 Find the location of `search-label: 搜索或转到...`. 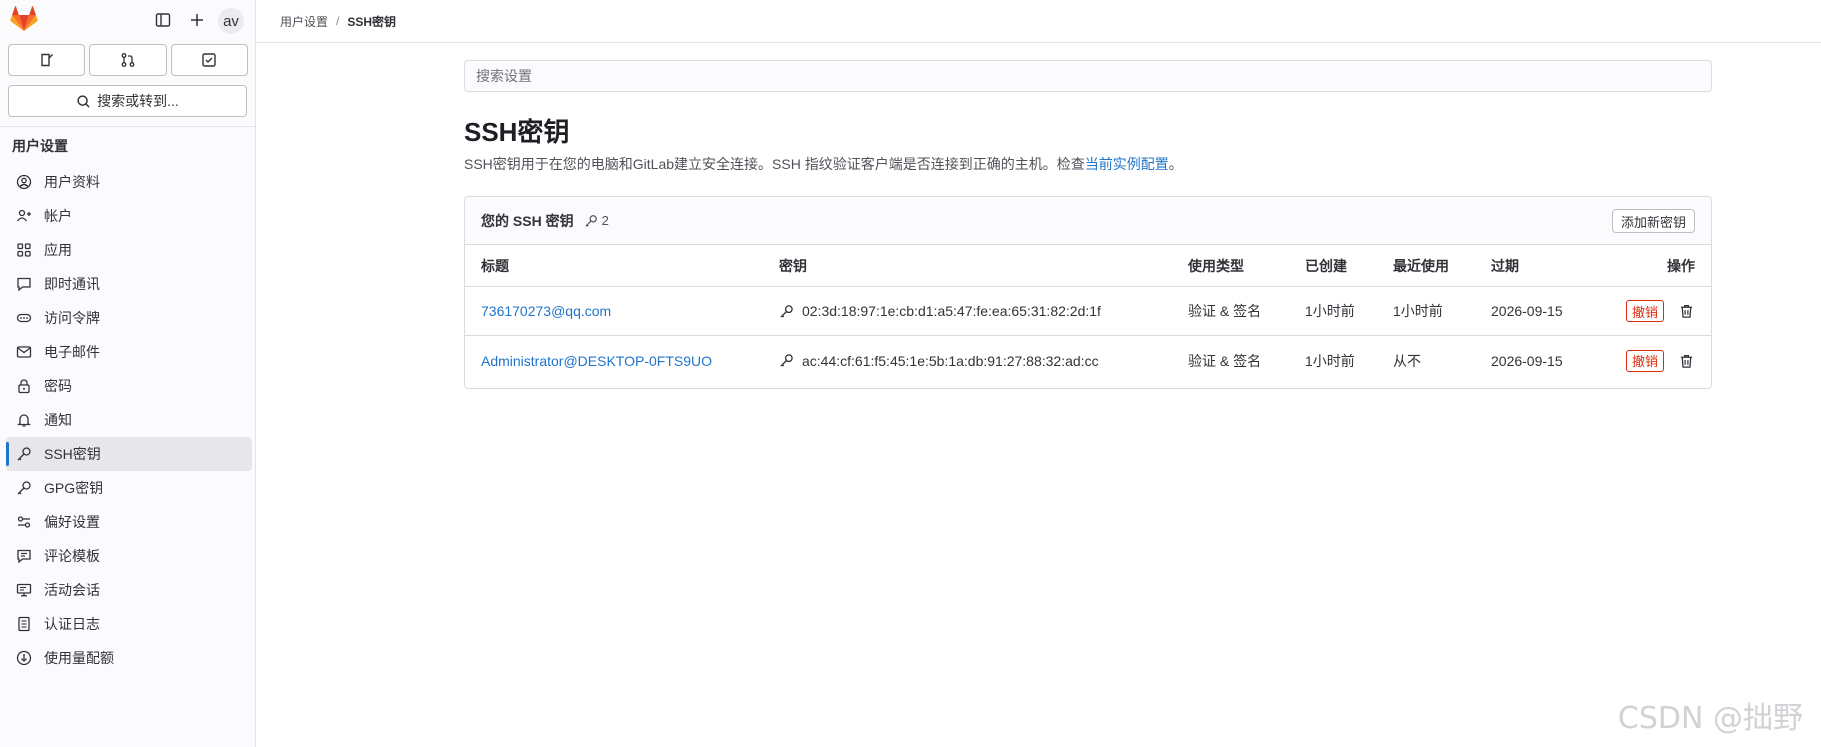

search-label: 搜索或转到... is located at coordinates (138, 101).